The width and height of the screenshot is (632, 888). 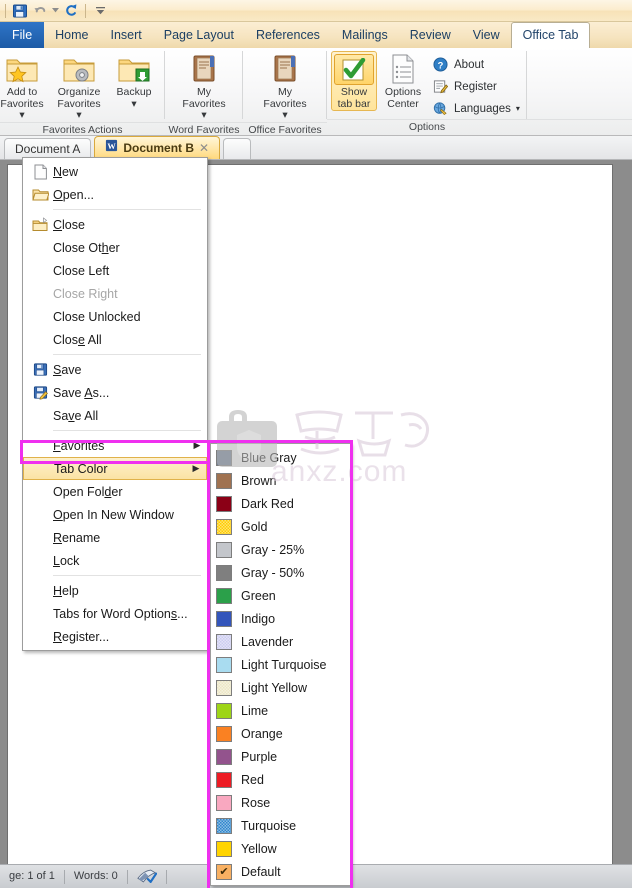 I want to click on backup-button: Backup ▾, so click(x=134, y=80).